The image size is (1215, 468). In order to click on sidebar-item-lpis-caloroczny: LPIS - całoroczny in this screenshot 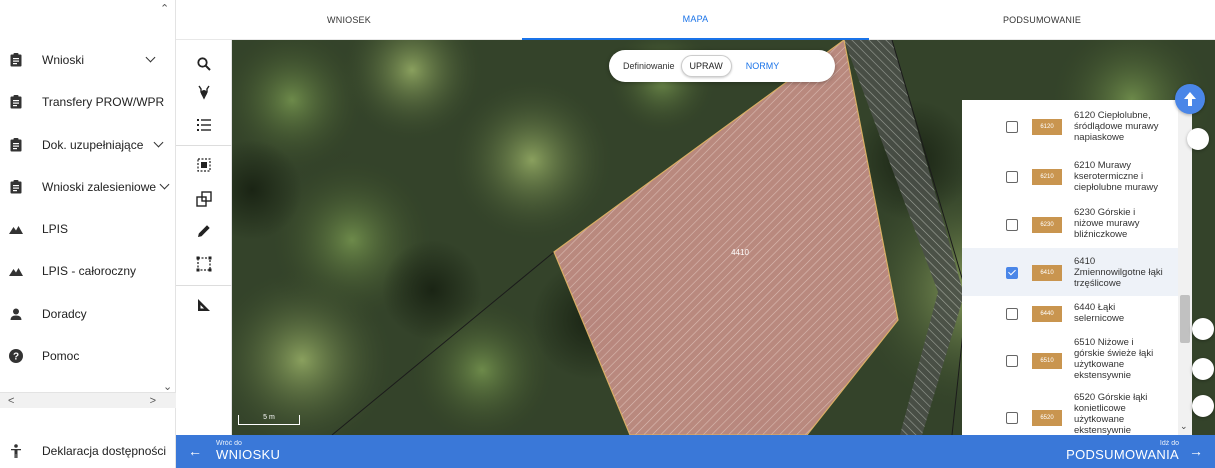, I will do `click(88, 271)`.